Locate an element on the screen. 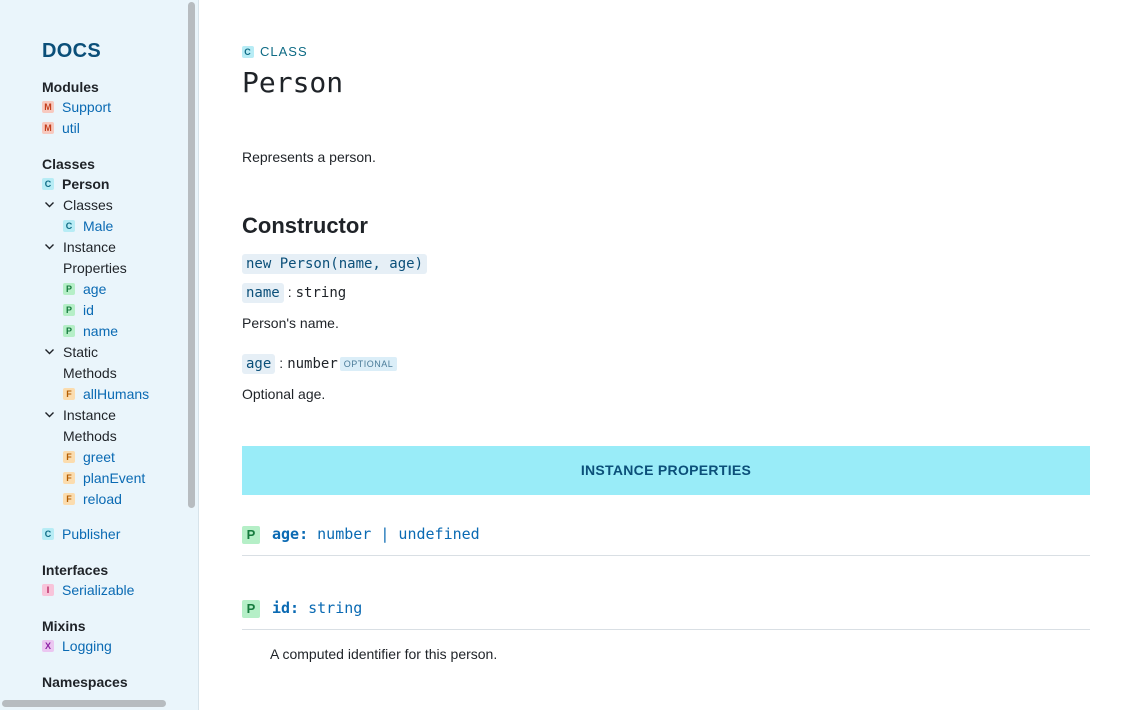 The width and height of the screenshot is (1131, 710). section-mixins: Mixins is located at coordinates (64, 626).